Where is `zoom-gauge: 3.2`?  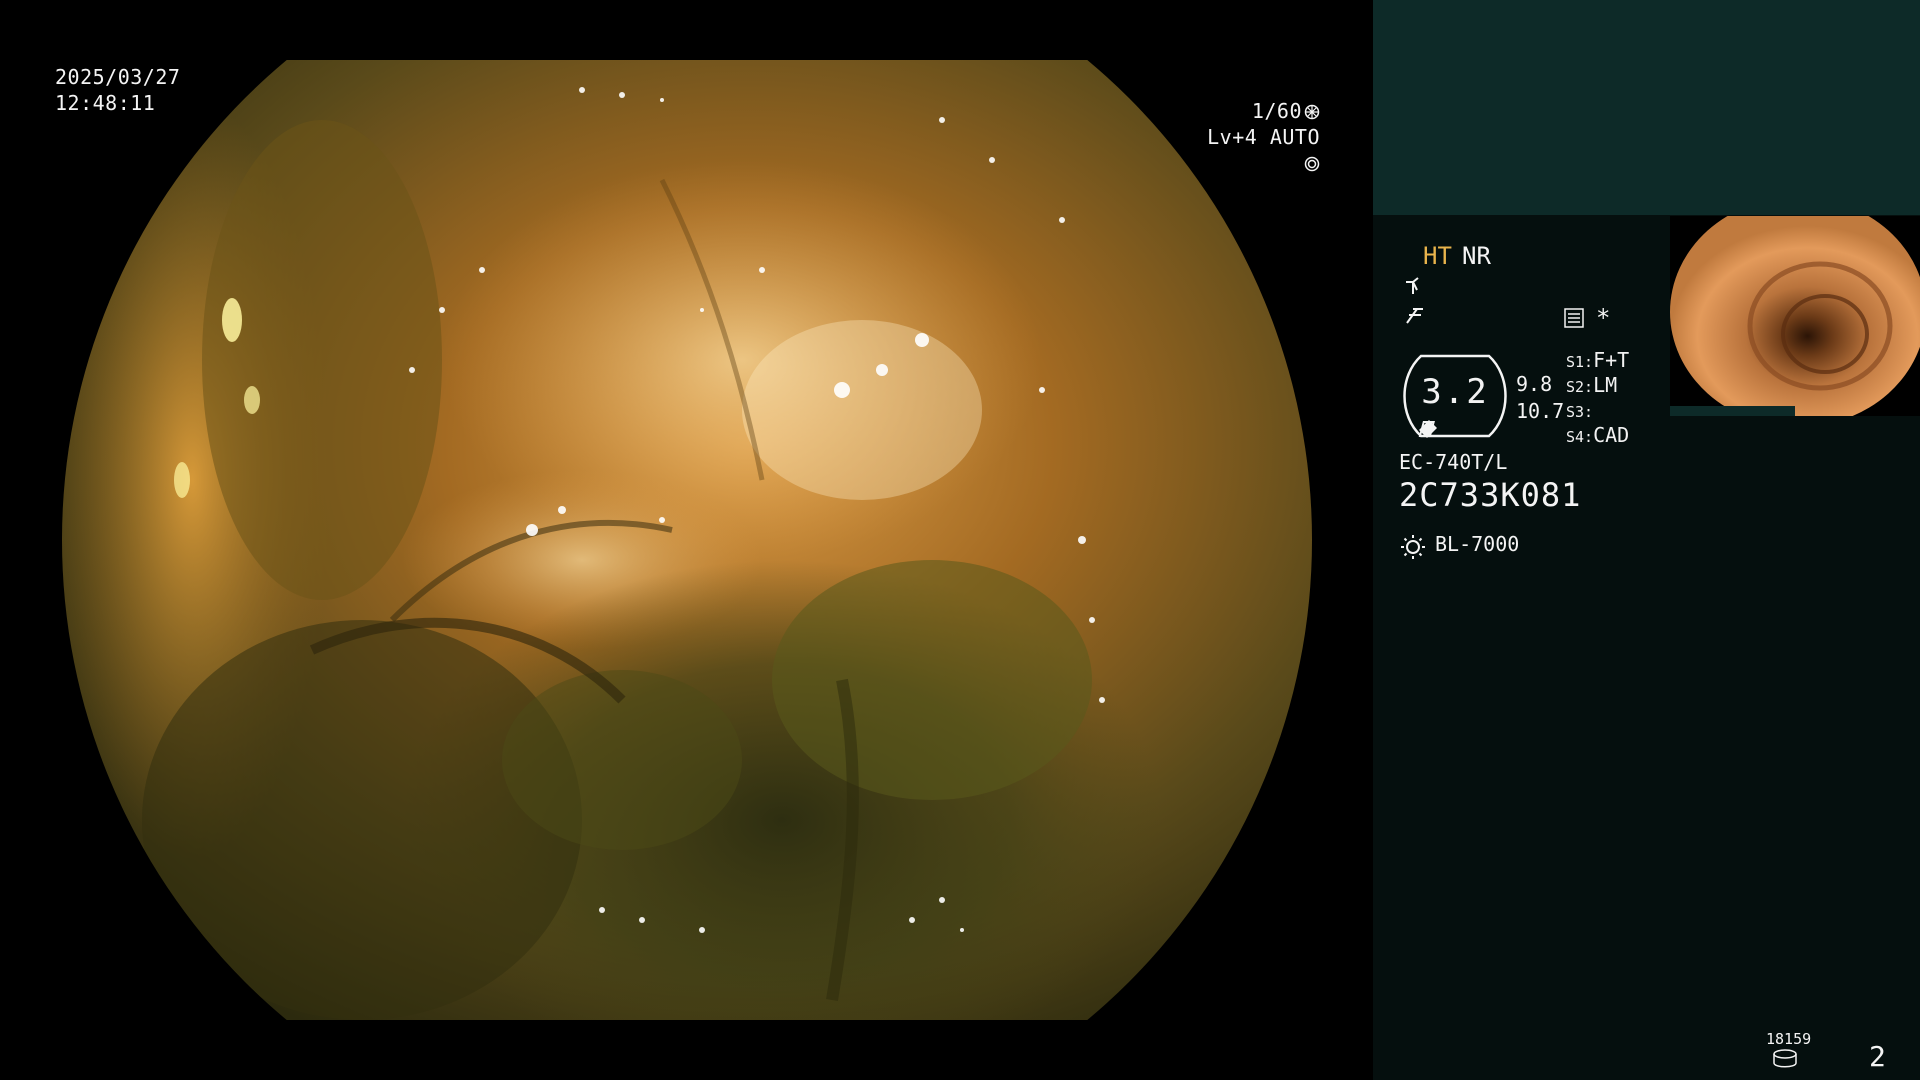
zoom-gauge: 3.2 is located at coordinates (1455, 396).